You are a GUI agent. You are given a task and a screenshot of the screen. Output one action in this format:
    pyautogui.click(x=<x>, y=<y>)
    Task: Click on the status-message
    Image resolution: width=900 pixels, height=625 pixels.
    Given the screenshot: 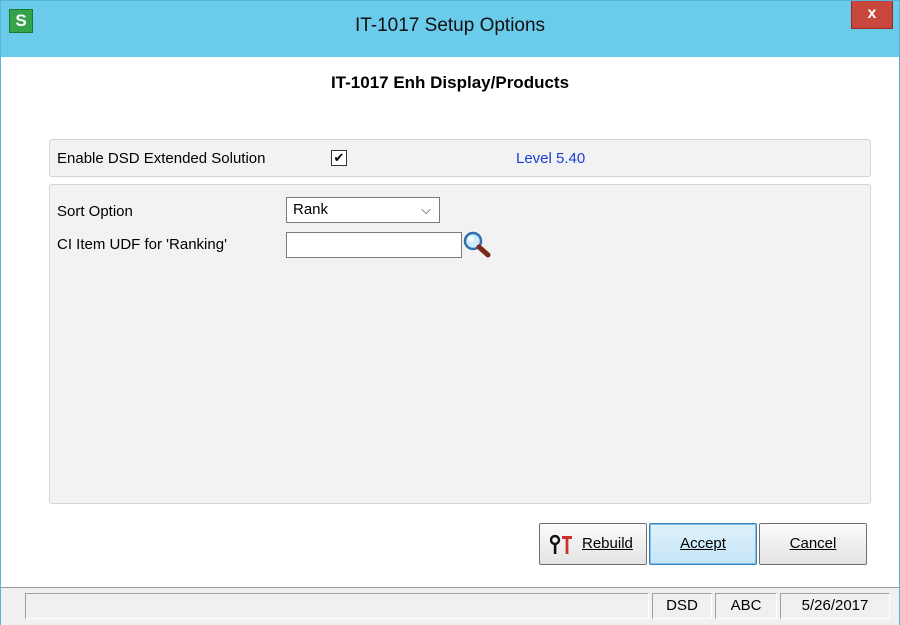 What is the action you would take?
    pyautogui.click(x=337, y=606)
    